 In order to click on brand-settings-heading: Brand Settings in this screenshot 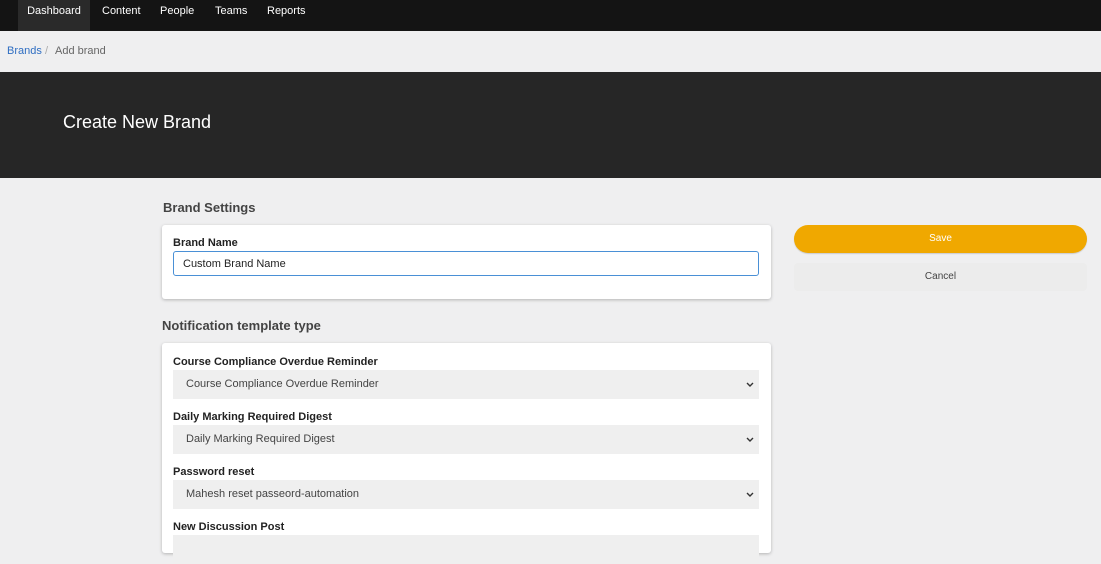, I will do `click(209, 207)`.